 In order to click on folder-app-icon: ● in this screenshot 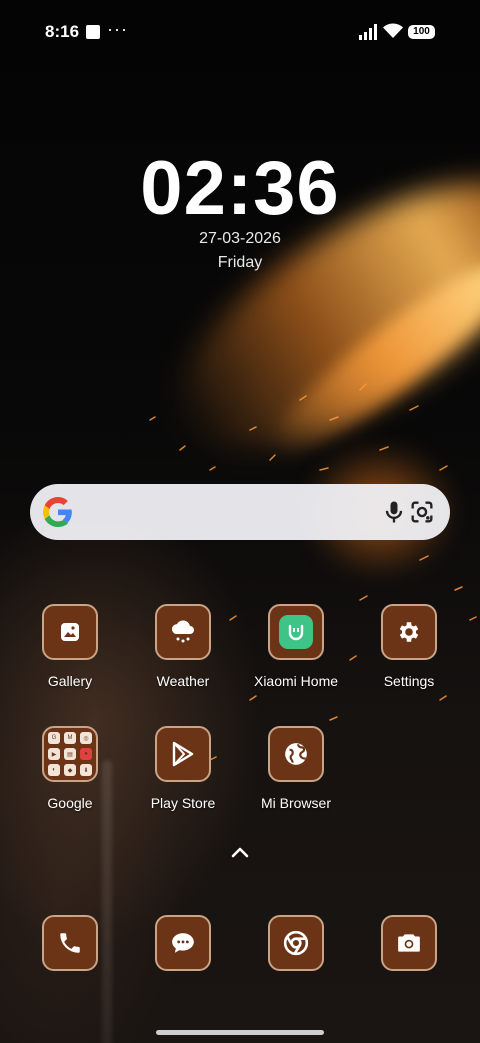, I will do `click(86, 754)`.